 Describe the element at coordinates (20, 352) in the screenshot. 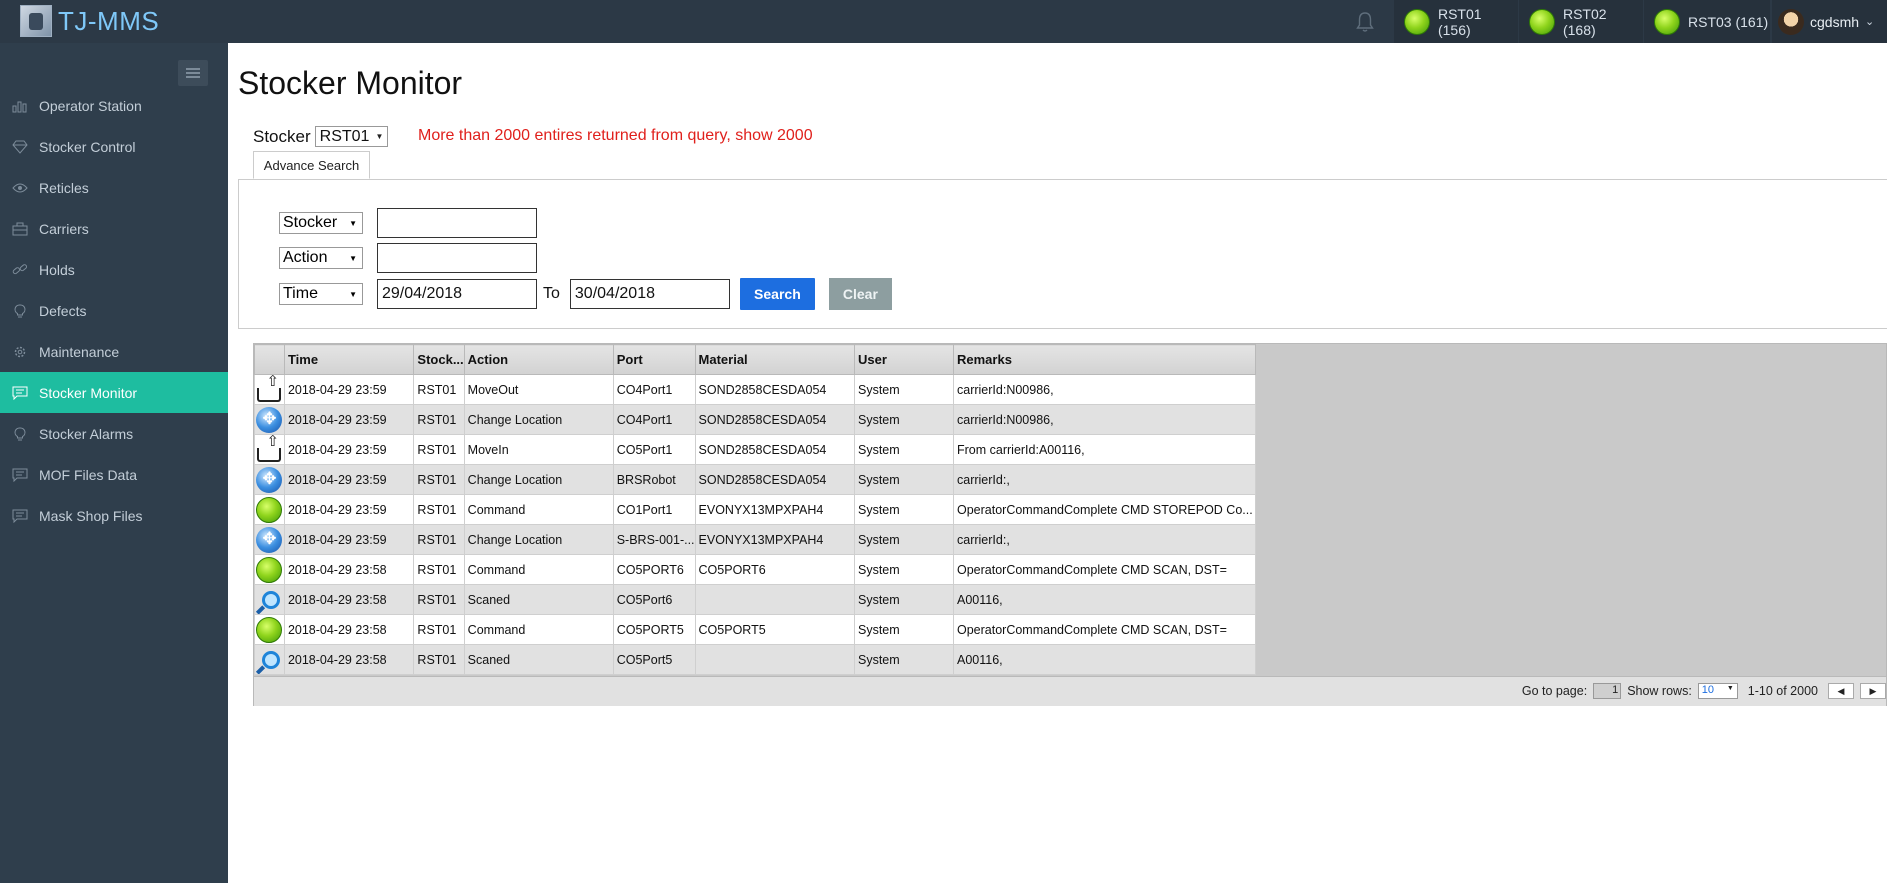

I see `gear-icon` at that location.